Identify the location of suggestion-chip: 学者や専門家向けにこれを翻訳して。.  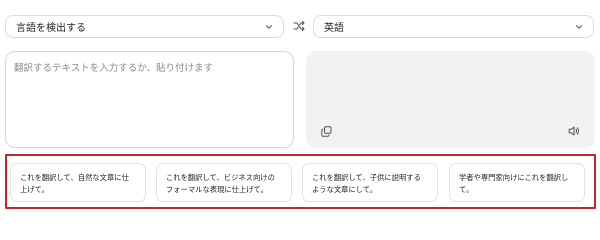
(517, 182).